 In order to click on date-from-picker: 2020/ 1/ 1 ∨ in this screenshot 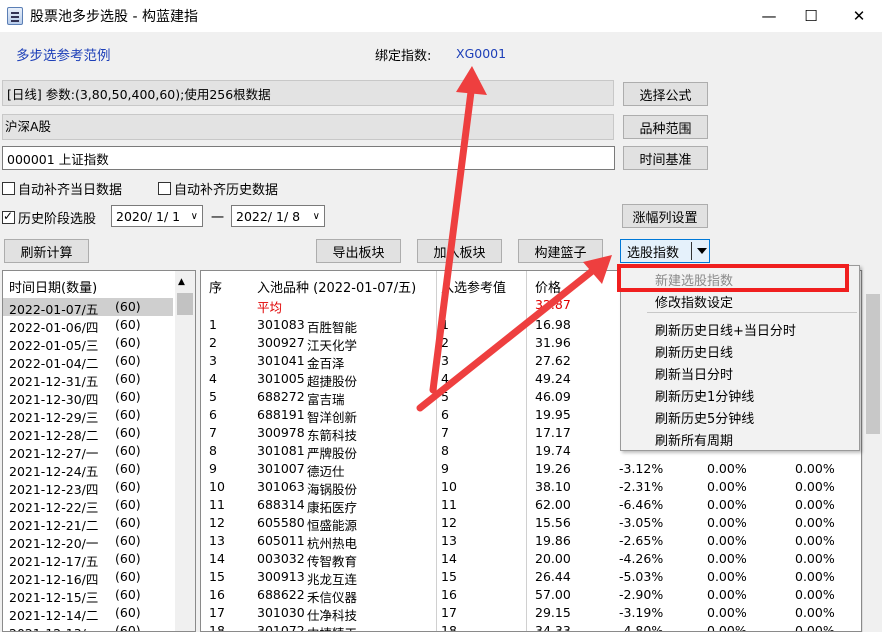, I will do `click(157, 216)`.